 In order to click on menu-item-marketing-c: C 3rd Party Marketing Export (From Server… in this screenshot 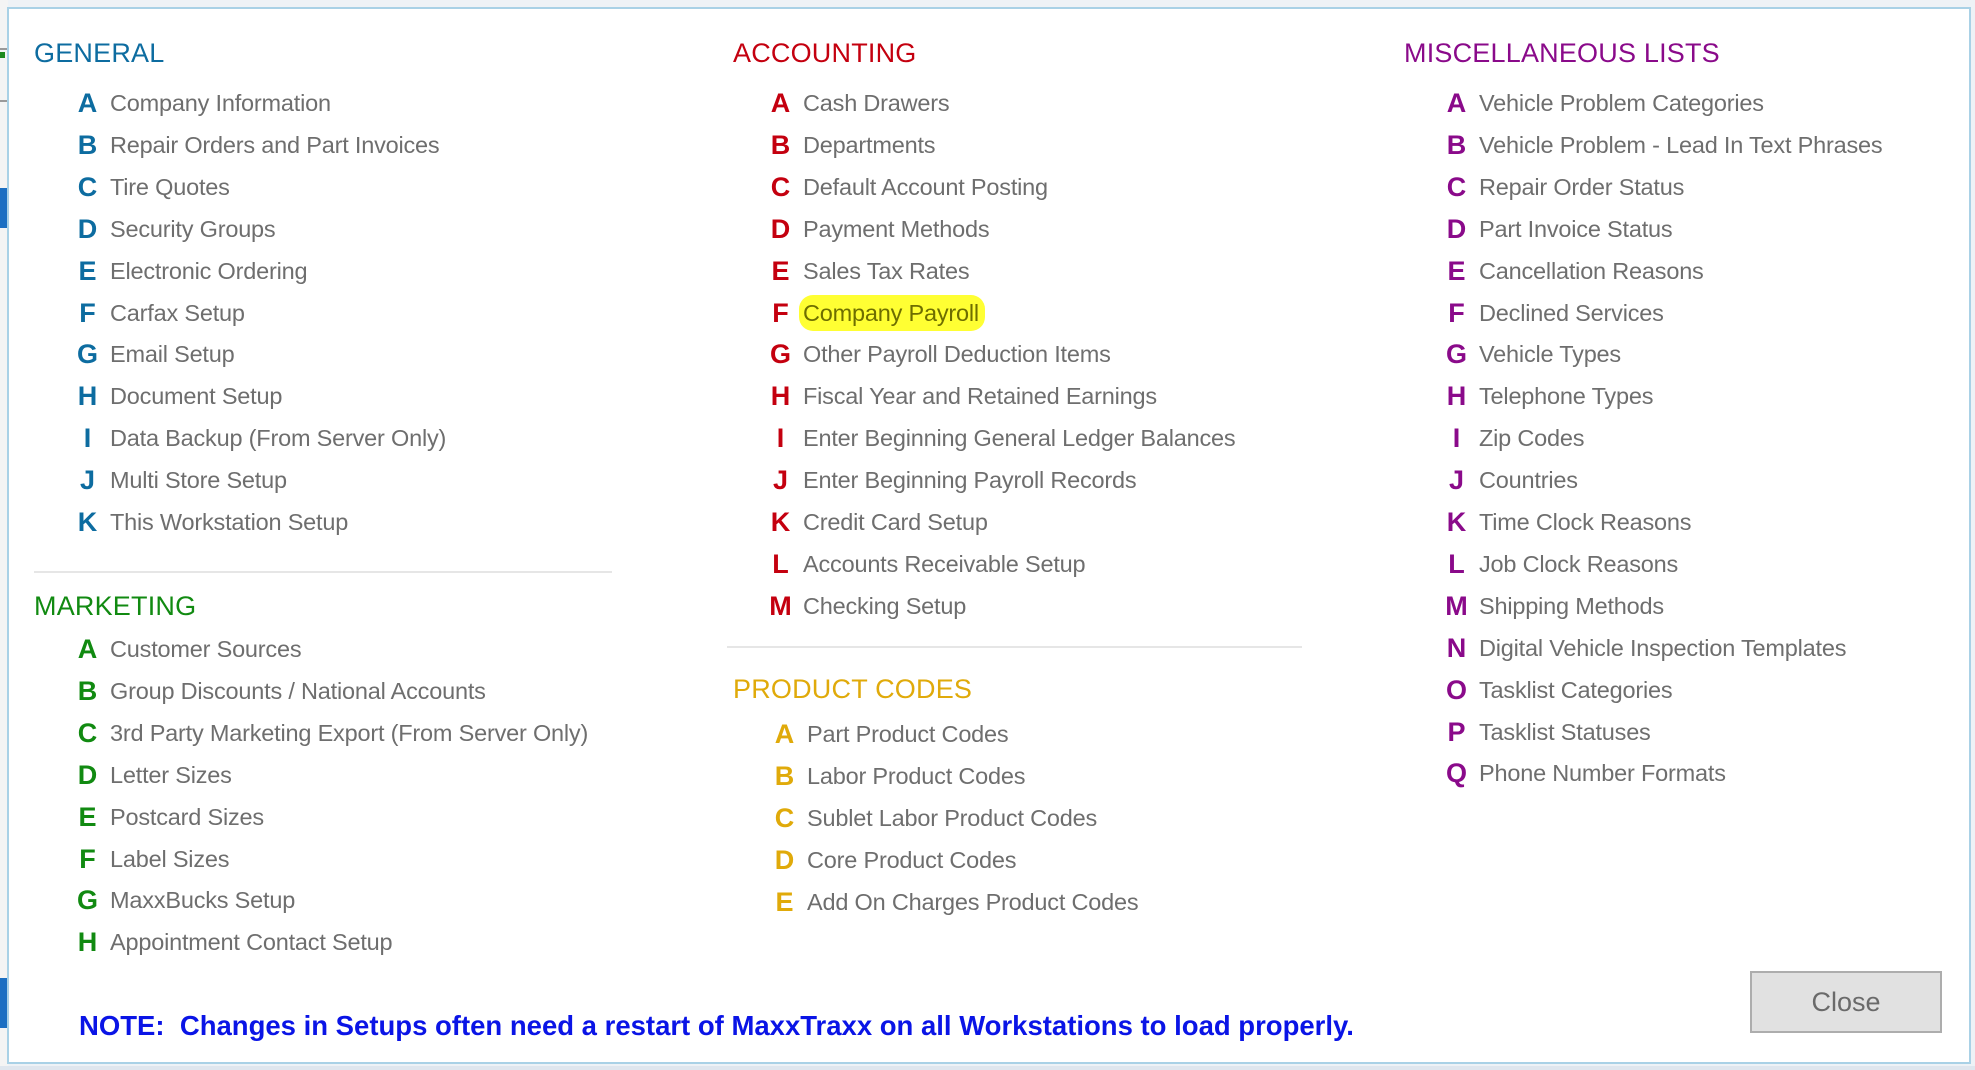, I will do `click(330, 733)`.